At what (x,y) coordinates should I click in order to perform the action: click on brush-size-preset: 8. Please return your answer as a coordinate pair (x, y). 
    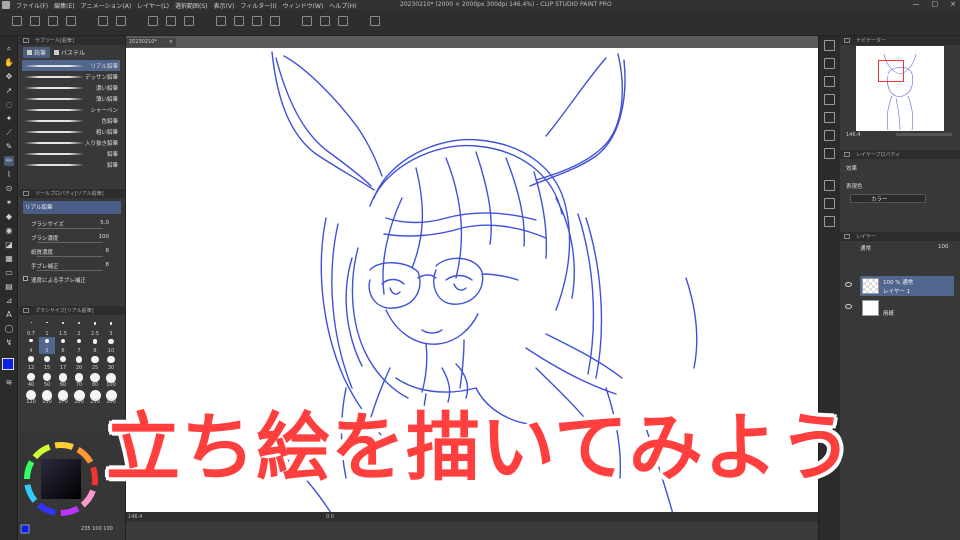
    Looking at the image, I should click on (95, 345).